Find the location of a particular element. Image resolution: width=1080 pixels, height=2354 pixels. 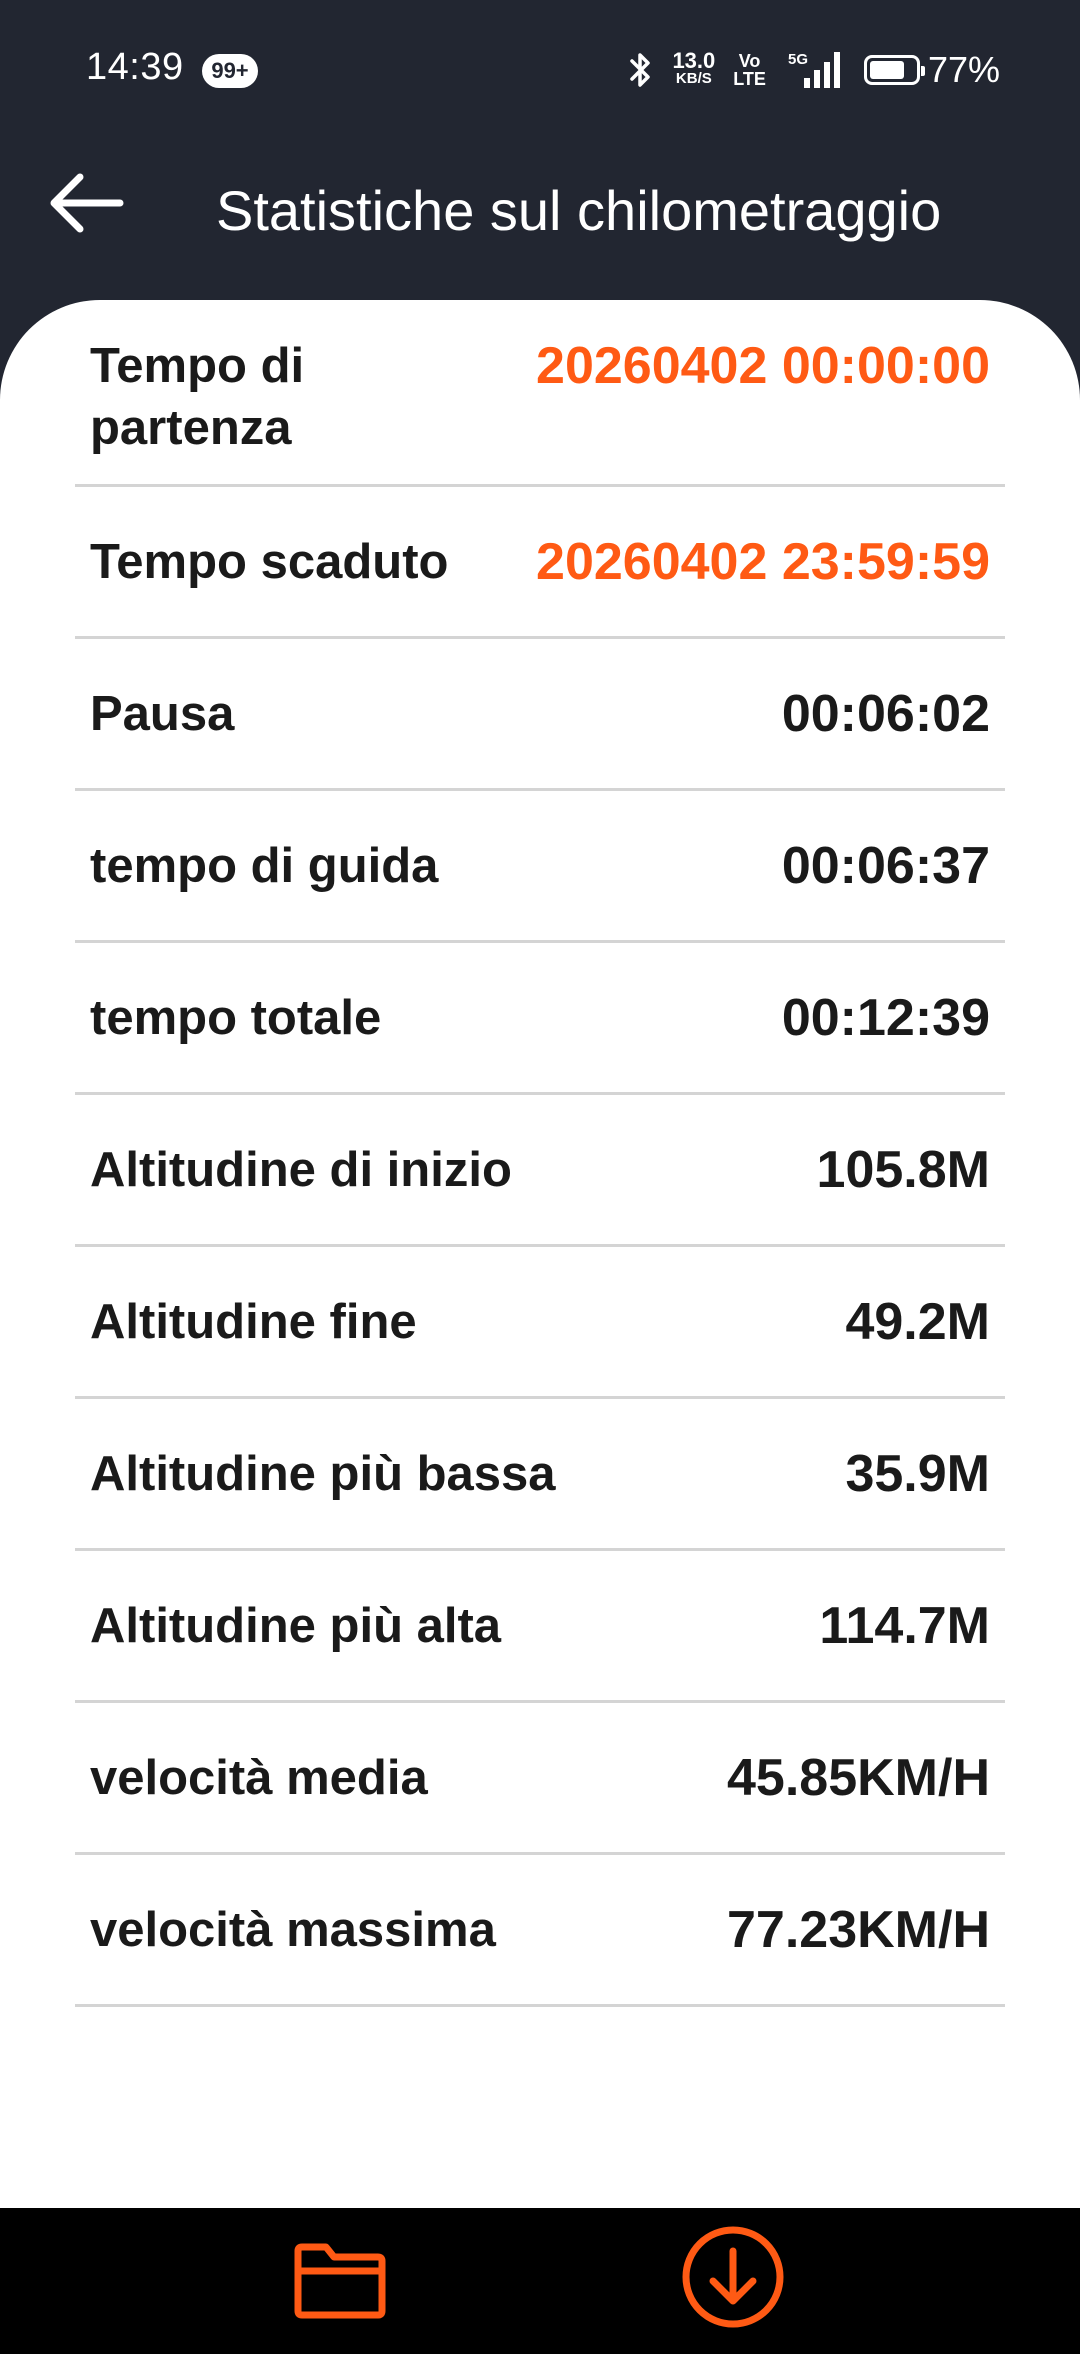

battery-status: 77% is located at coordinates (931, 70).